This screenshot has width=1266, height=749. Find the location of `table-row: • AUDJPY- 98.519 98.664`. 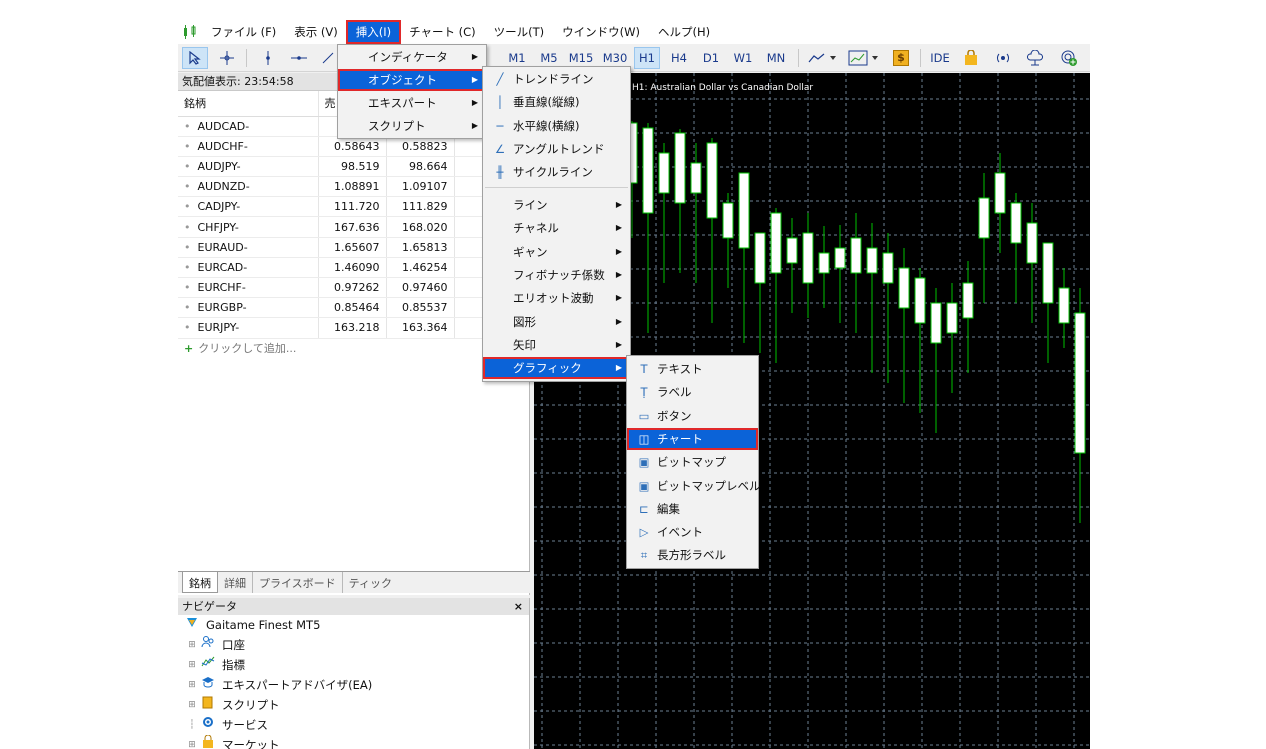

table-row: • AUDJPY- 98.519 98.664 is located at coordinates (354, 167).